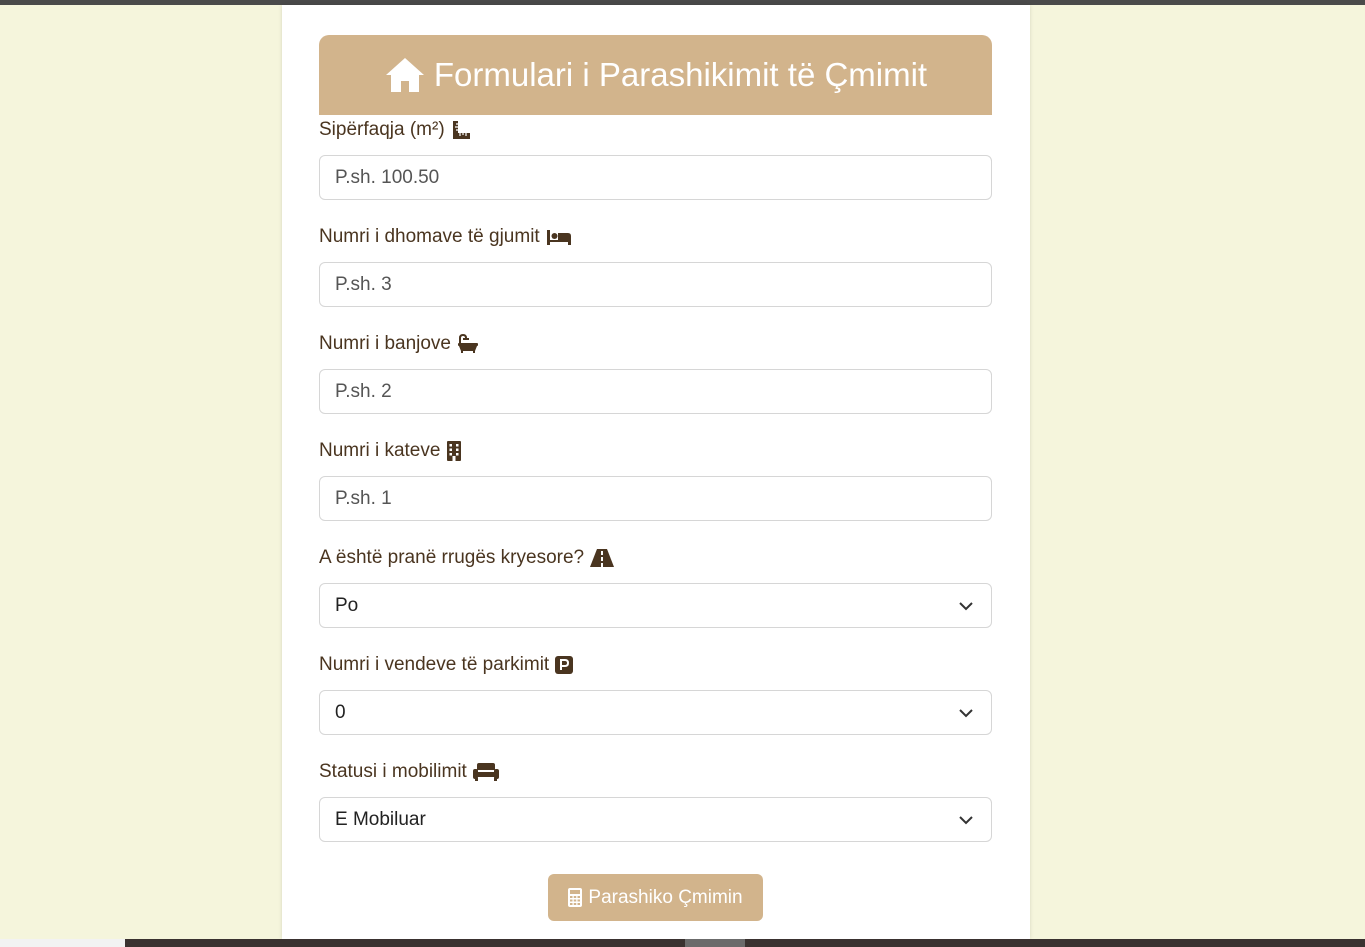  Describe the element at coordinates (382, 129) in the screenshot. I see `area-label: Sipërfaqja (m²)` at that location.